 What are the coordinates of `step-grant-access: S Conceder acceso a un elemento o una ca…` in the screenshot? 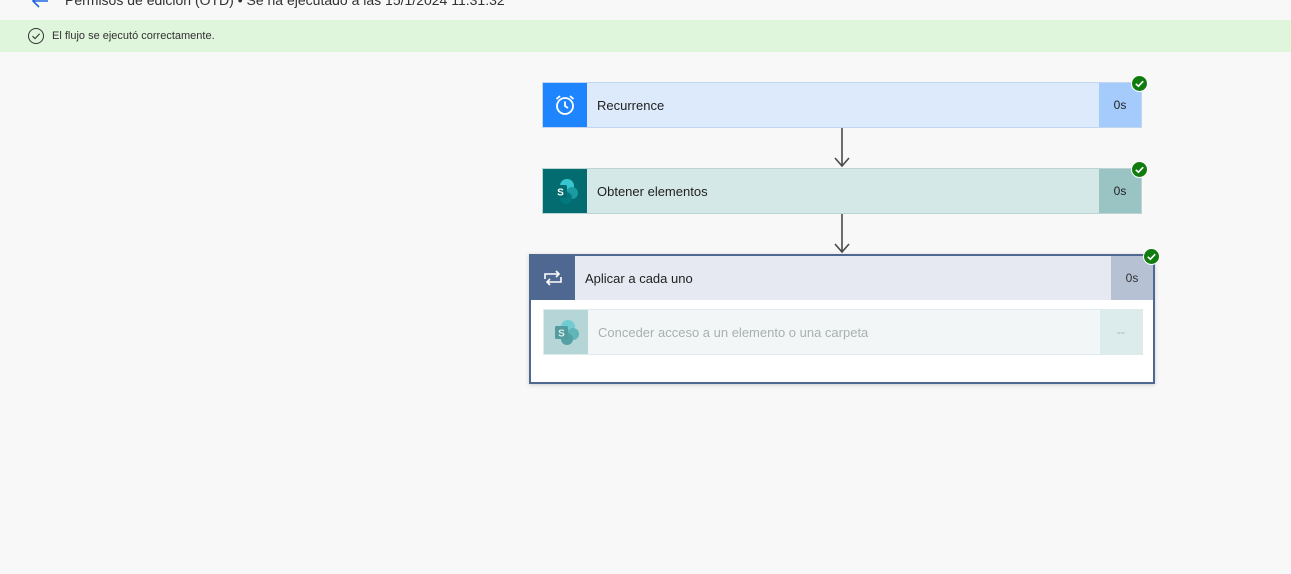 It's located at (843, 332).